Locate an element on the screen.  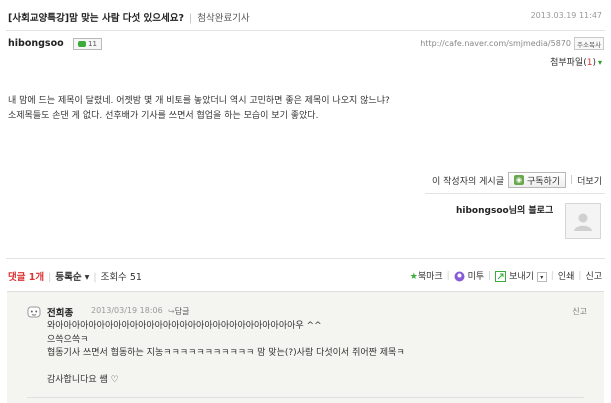
share-bar: ★북마크 | 미투 | 보내기 ▾ | 인쇄 | 신고 is located at coordinates (505, 276).